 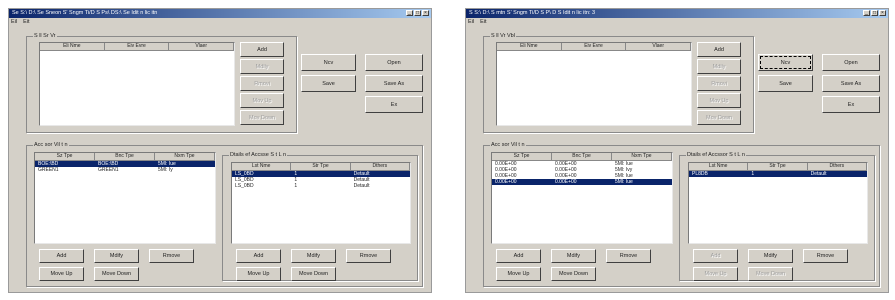 I want to click on detail-group-label: Dtails ef Accsse S t L n, so click(x=258, y=155).